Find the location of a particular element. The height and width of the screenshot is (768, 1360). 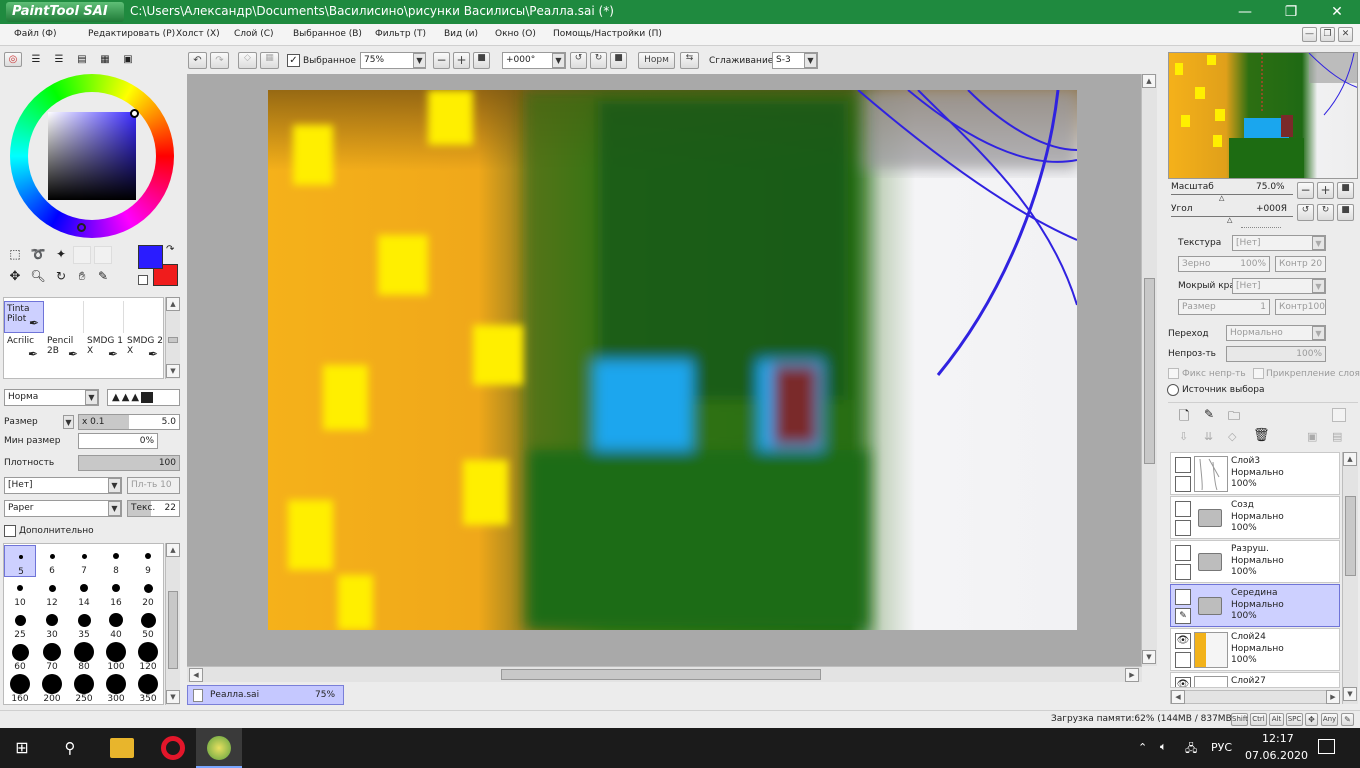

volume-icon: 🔈︎ is located at coordinates (1163, 747).